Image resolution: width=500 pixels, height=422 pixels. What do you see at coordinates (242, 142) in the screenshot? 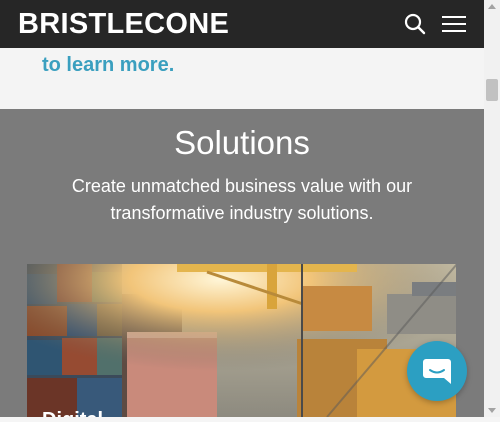
I see `solutions-title: Solutions` at bounding box center [242, 142].